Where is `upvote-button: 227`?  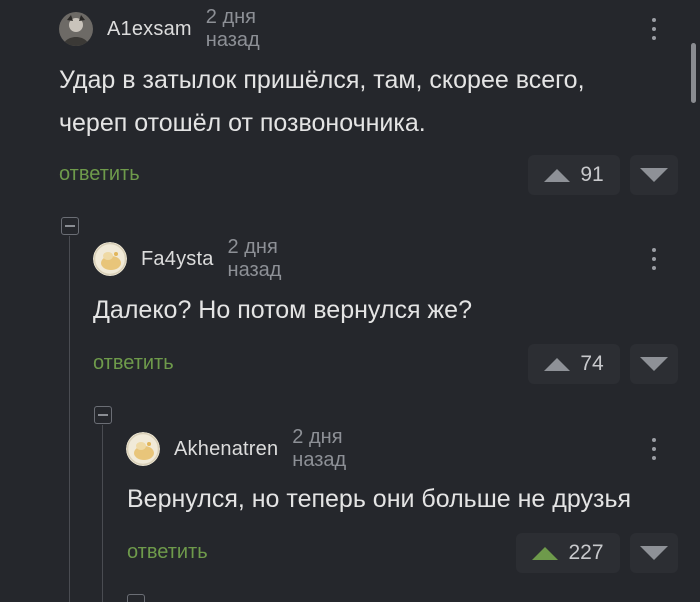 upvote-button: 227 is located at coordinates (568, 553).